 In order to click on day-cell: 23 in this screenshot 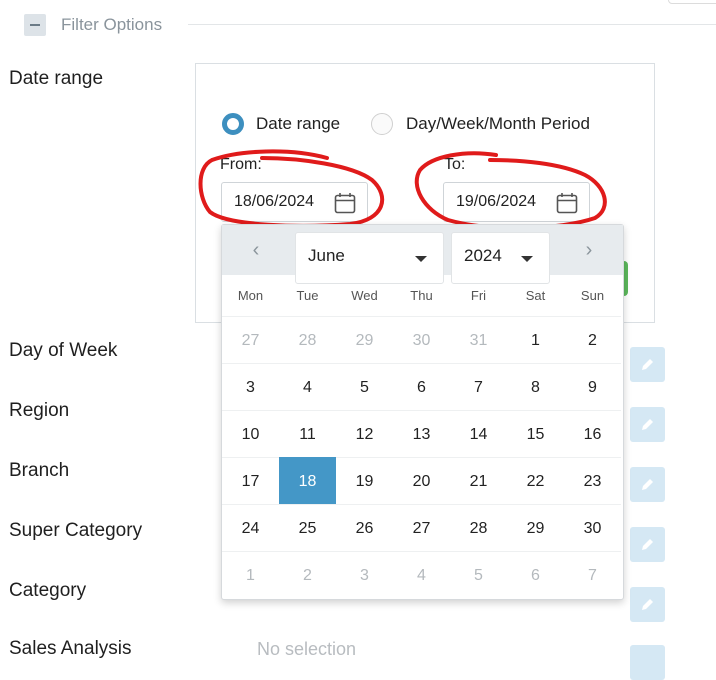, I will do `click(592, 480)`.